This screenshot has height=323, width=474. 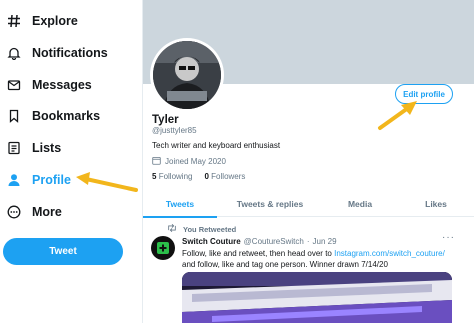 I want to click on following-link: 5 Following, so click(x=172, y=176).